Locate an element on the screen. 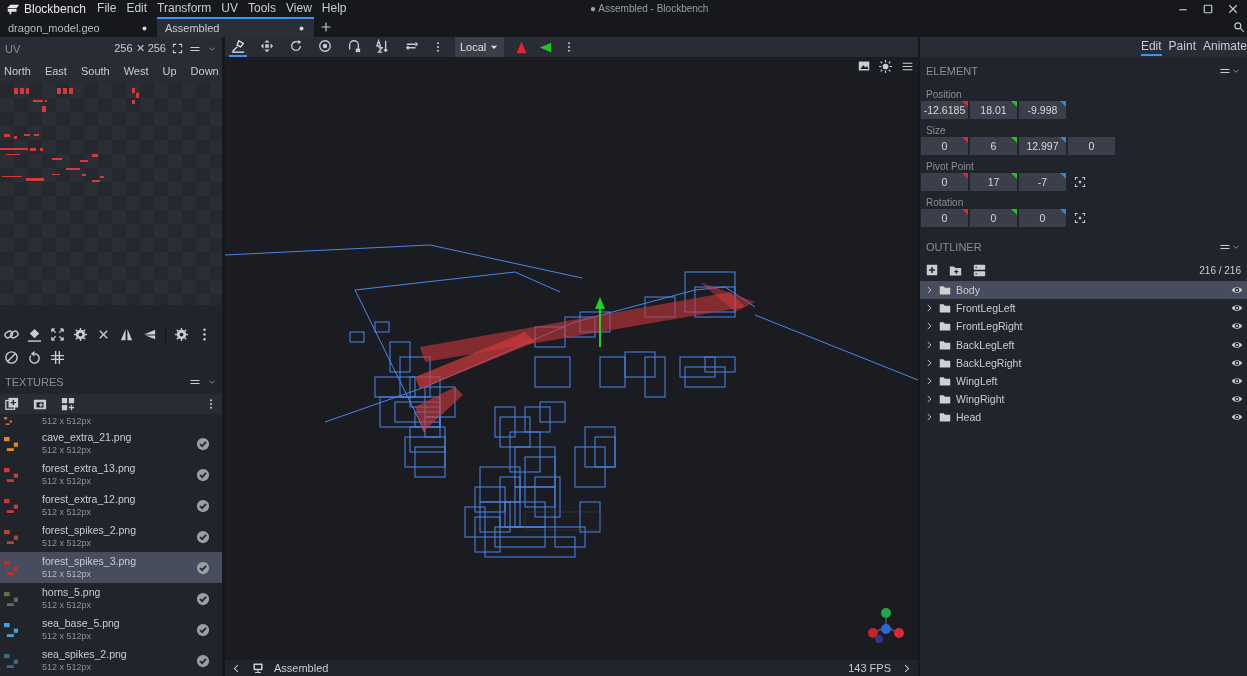  mirror-y-icon is located at coordinates (546, 47).